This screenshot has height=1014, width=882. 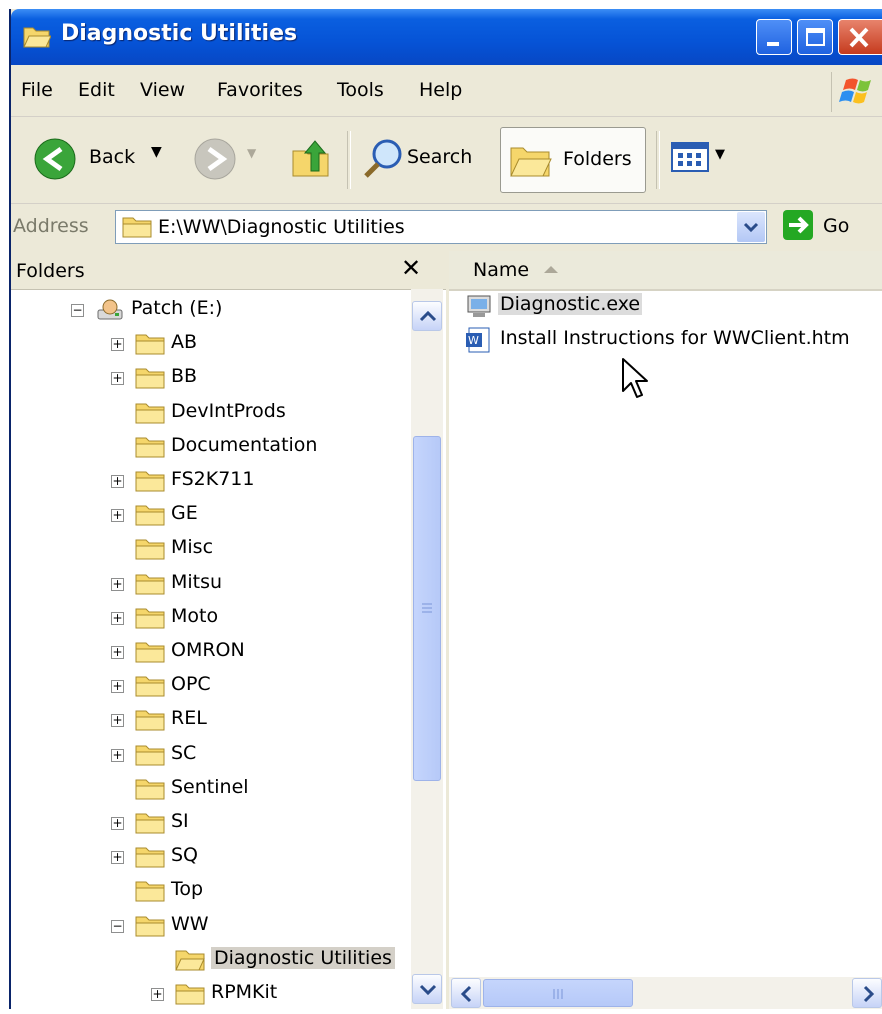 I want to click on tree-item: + RPMKit, so click(x=211, y=995).